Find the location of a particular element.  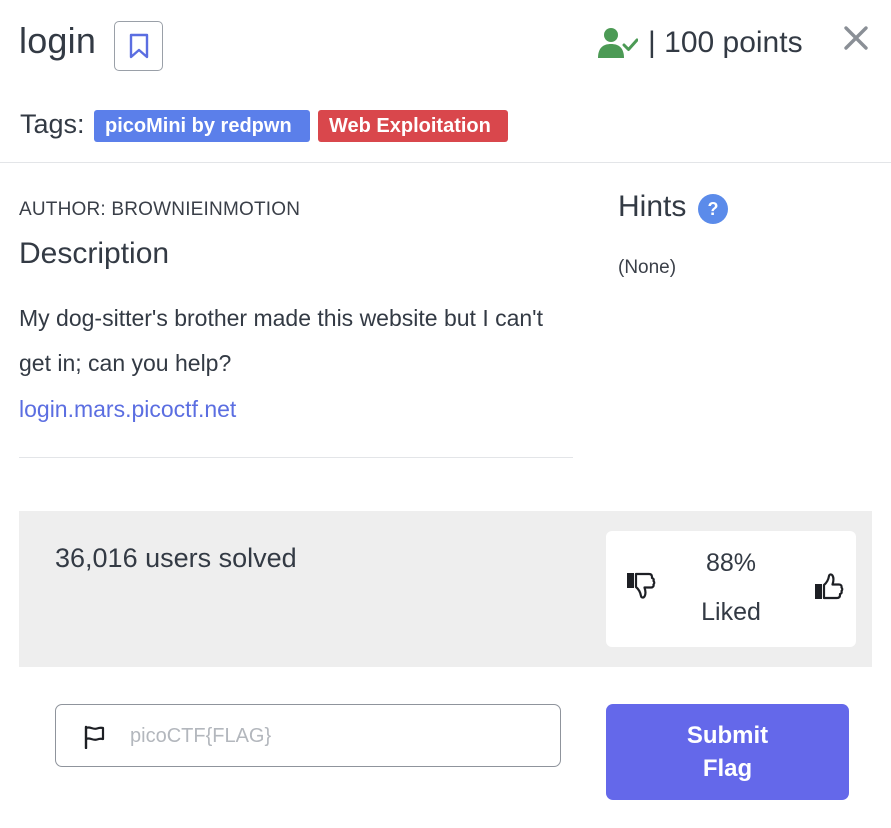

tag-picomini: picoMini by redpwn is located at coordinates (202, 126).